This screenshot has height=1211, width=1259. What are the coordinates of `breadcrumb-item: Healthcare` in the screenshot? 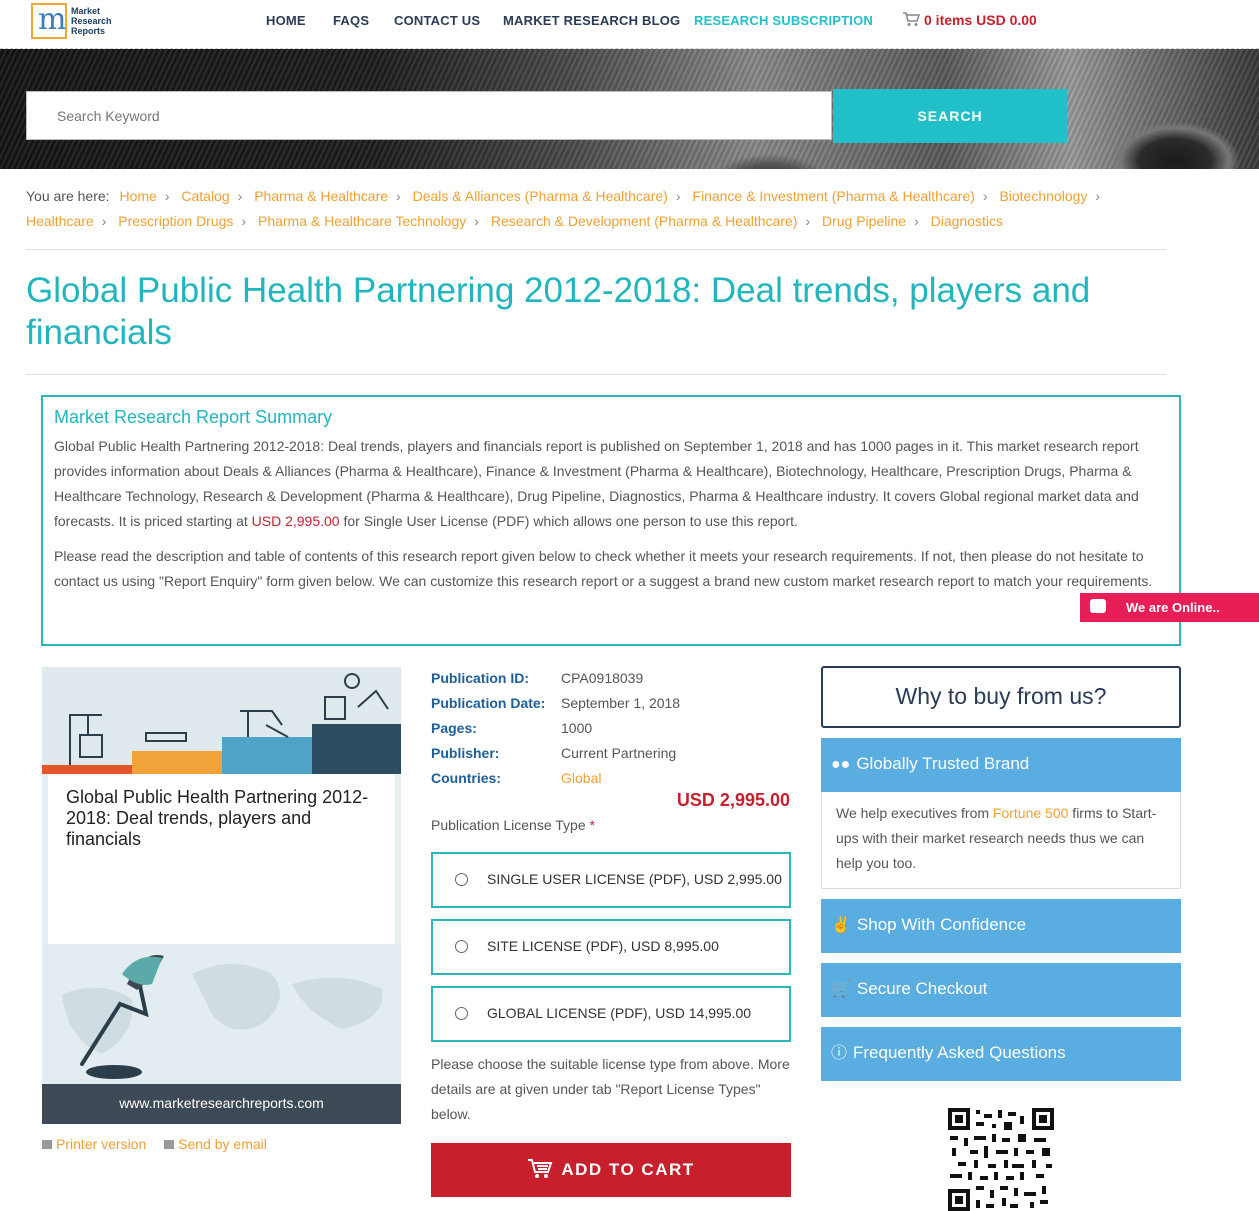 It's located at (60, 221).